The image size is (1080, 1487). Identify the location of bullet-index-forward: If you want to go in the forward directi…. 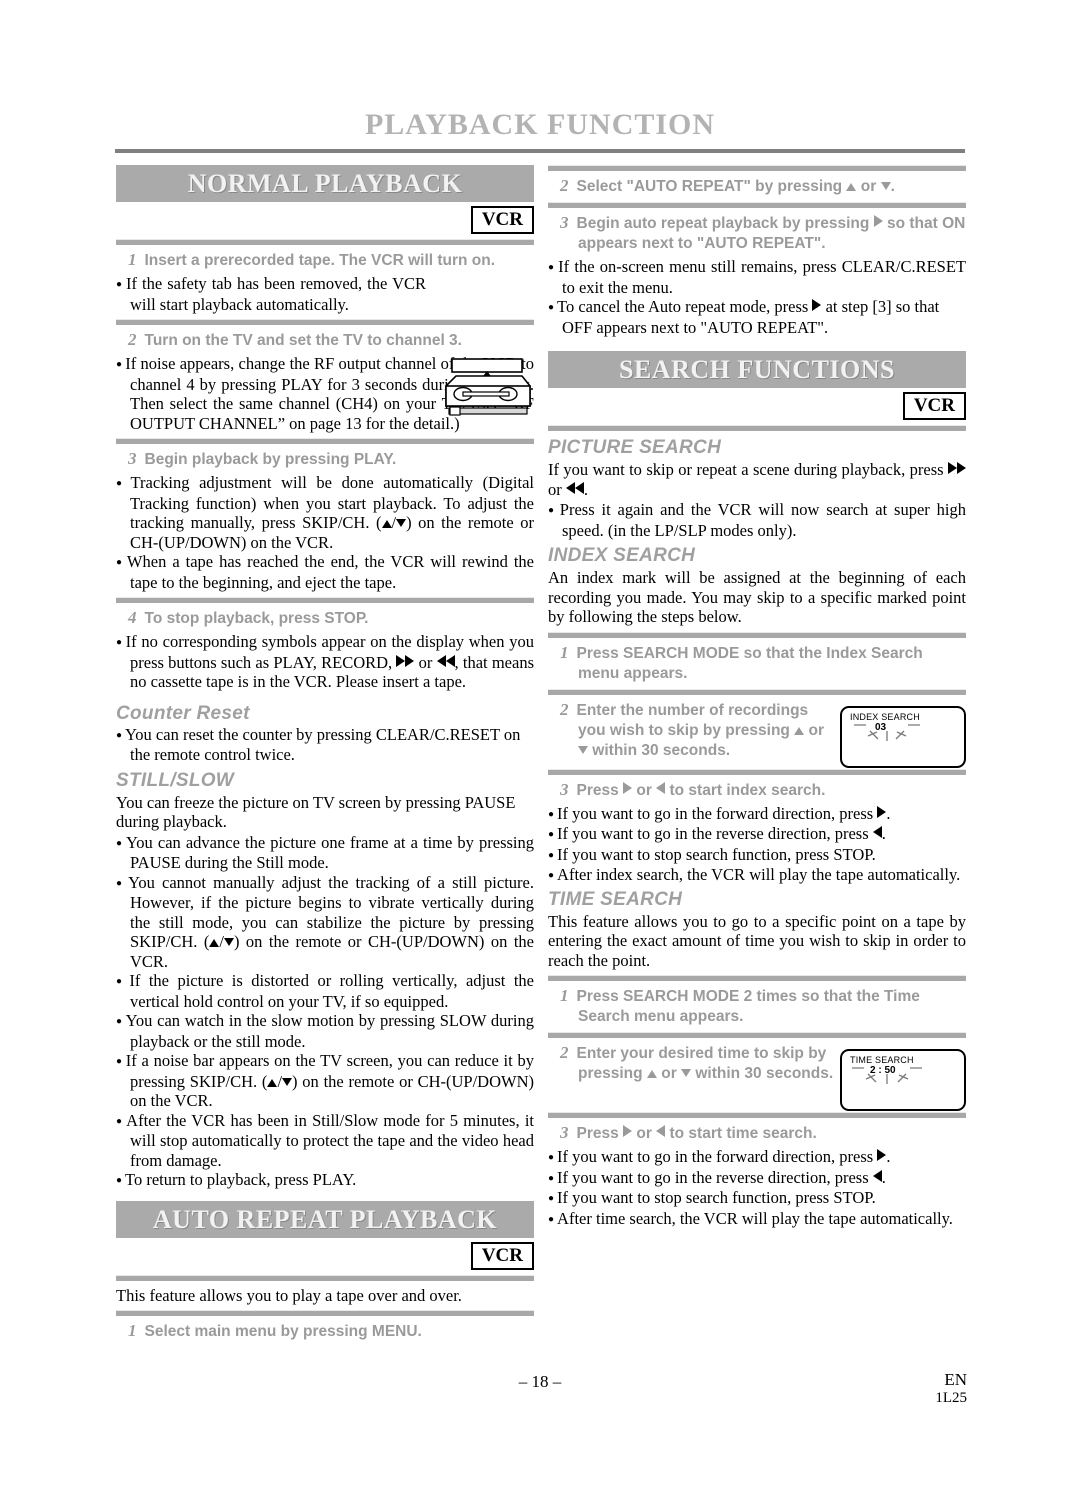
(757, 814).